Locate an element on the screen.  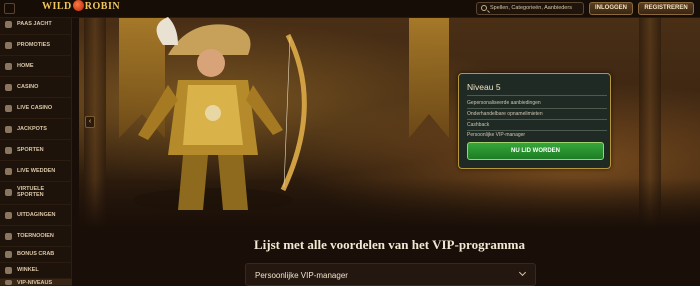
sidebar-item-live-casino: LIVE CASINO is located at coordinates (36, 108).